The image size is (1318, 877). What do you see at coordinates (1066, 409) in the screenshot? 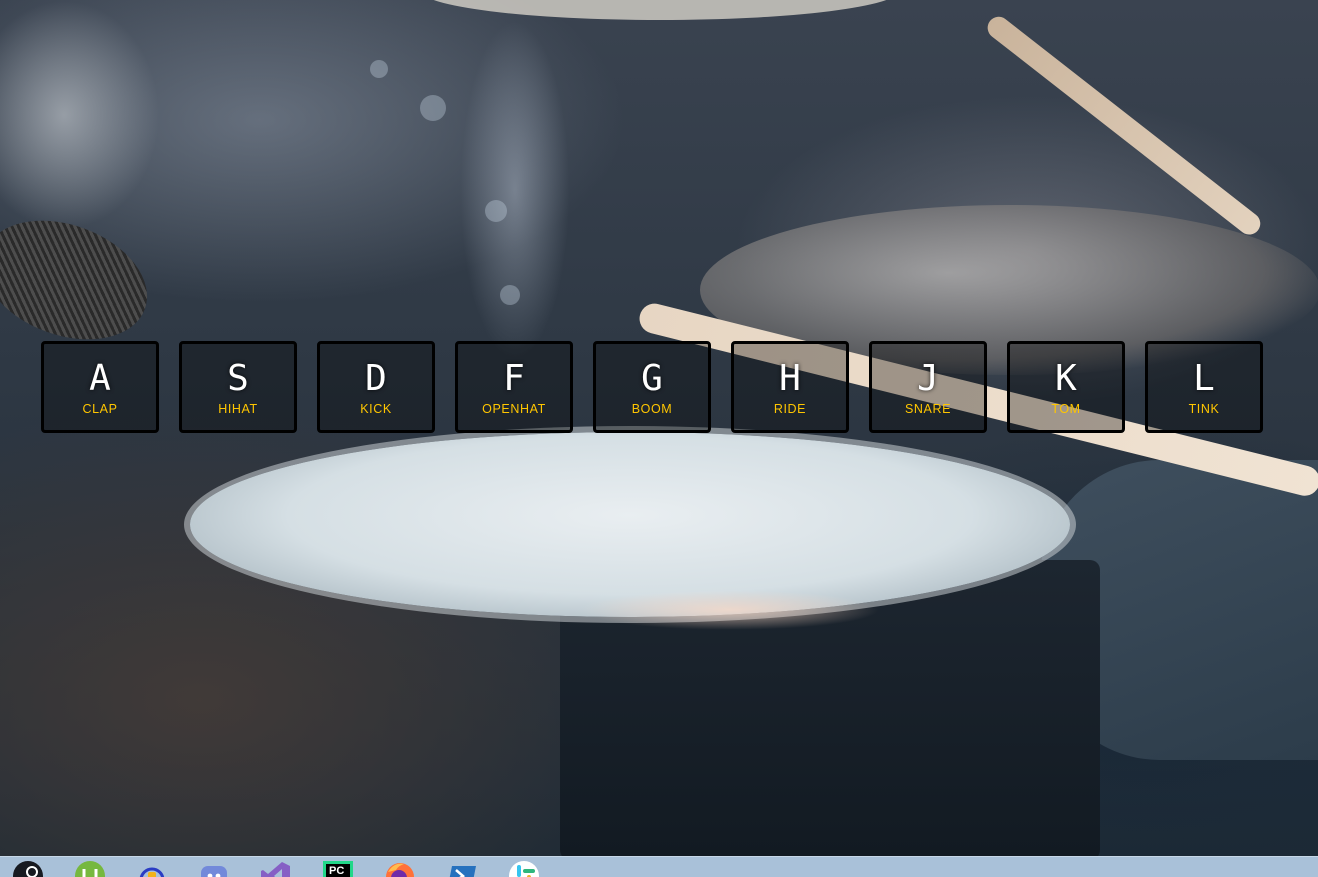
I see `key-sound-label: TOM` at bounding box center [1066, 409].